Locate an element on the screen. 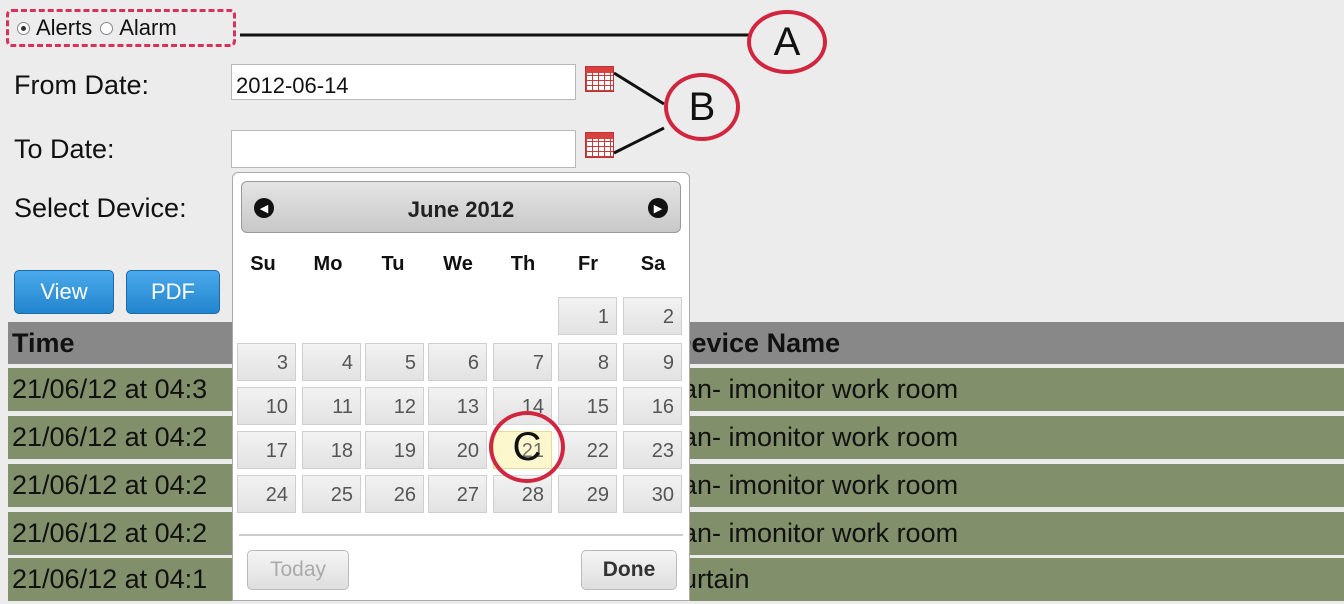 The height and width of the screenshot is (604, 1344). callout-a: A is located at coordinates (787, 42).